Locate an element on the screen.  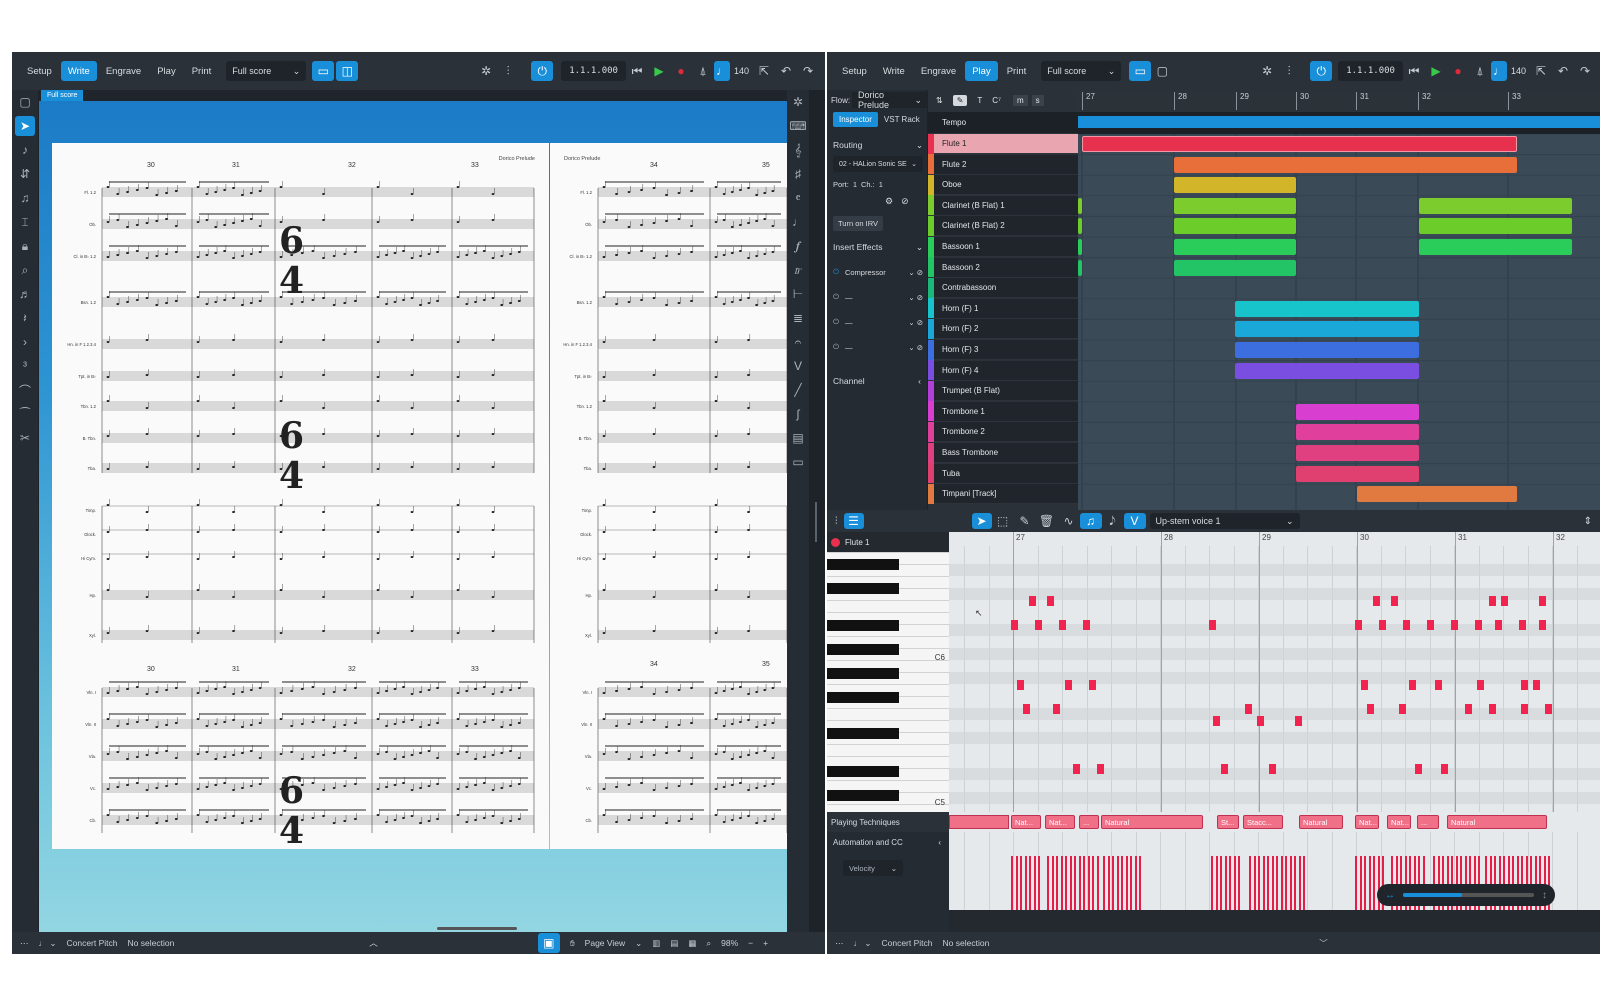
vertical-zoom-icon: ↕ is located at coordinates (1544, 895).